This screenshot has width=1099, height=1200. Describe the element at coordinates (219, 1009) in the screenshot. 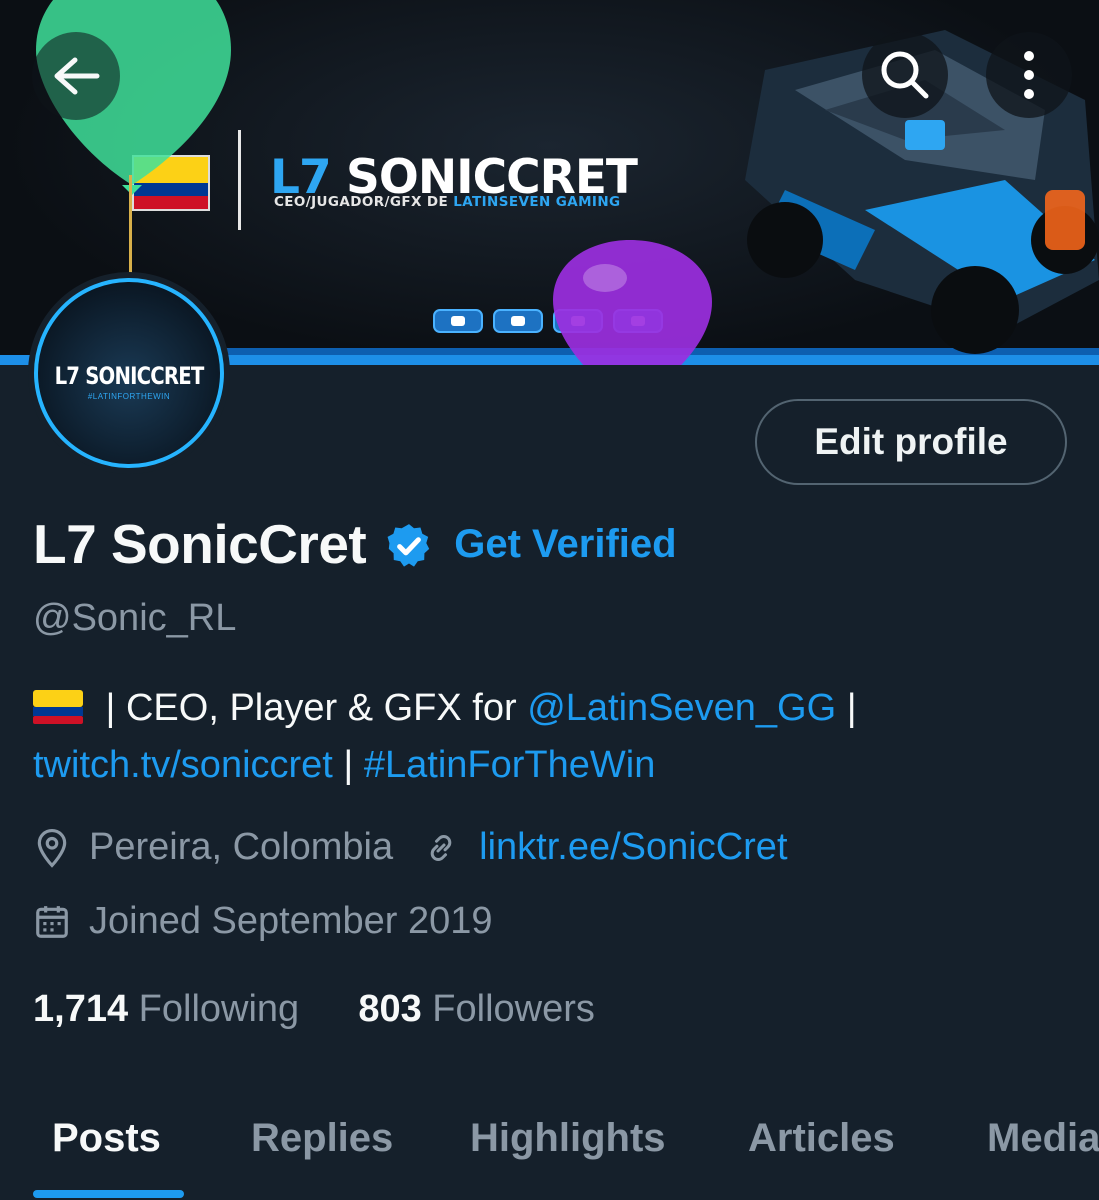

I see `following-label: Following` at that location.